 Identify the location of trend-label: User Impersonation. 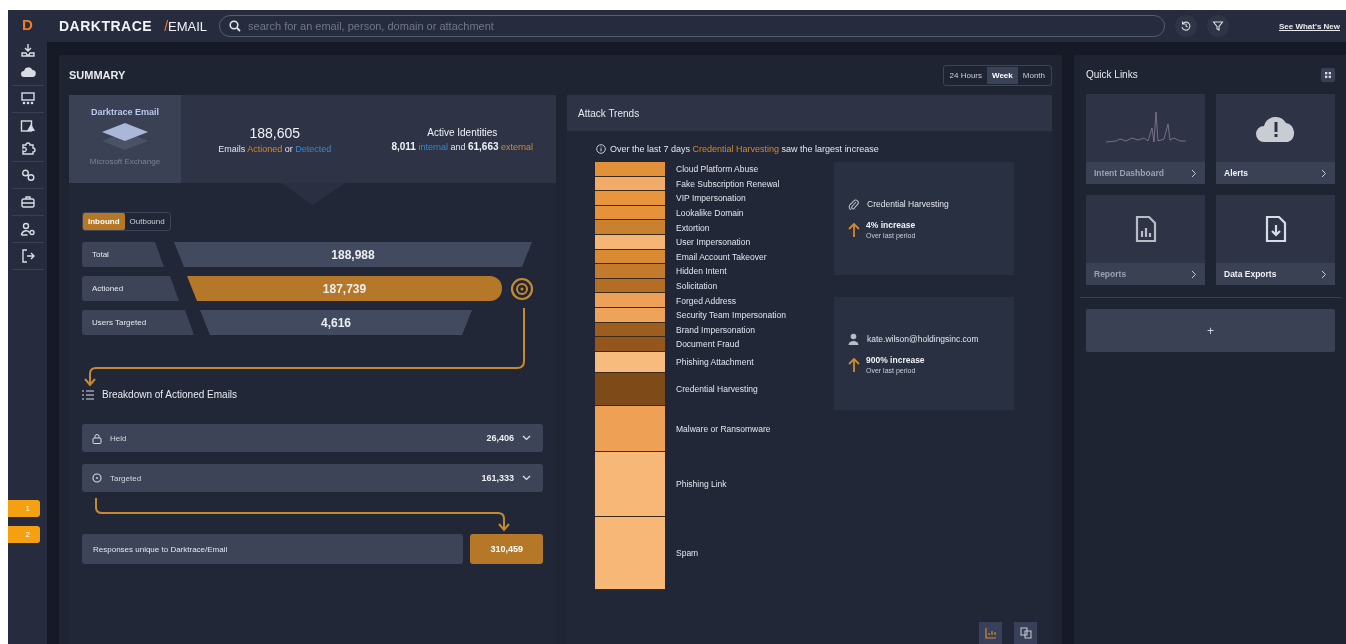
(713, 242).